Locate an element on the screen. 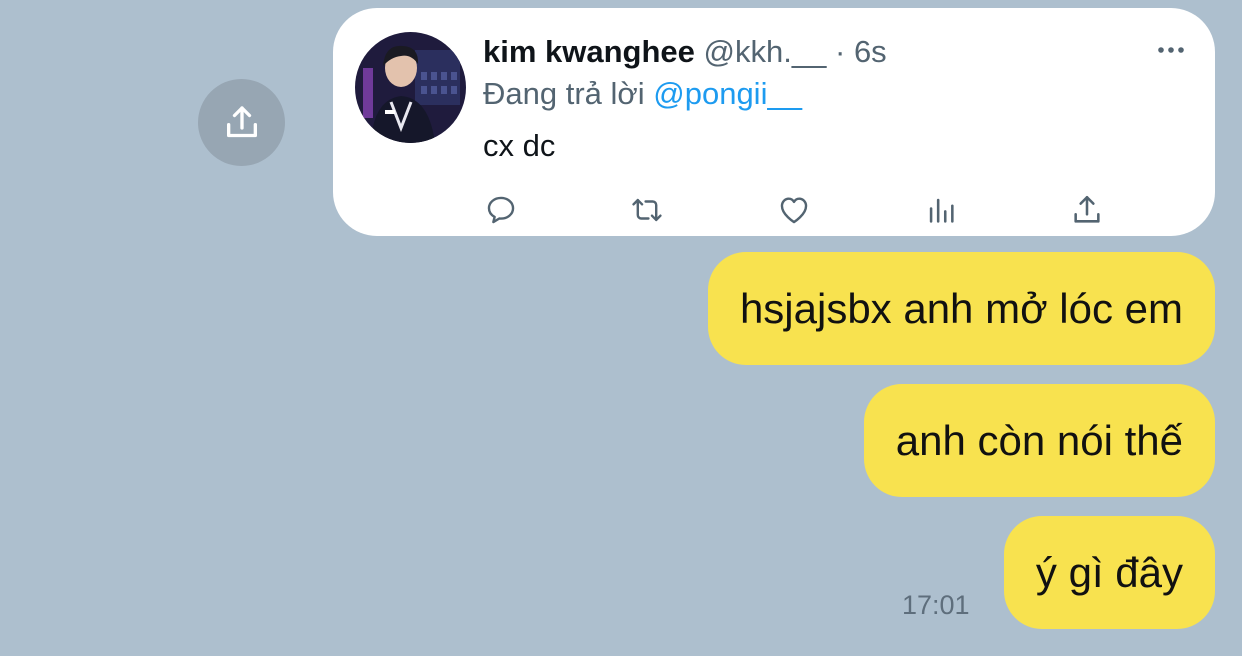 The width and height of the screenshot is (1242, 656). message-bubble: hsjajsbx anh mở lóc em is located at coordinates (961, 308).